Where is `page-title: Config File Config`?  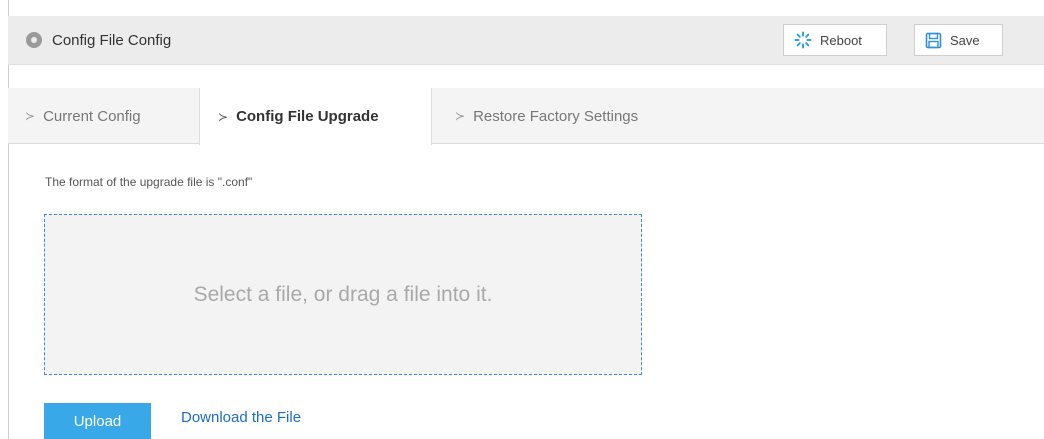
page-title: Config File Config is located at coordinates (112, 40).